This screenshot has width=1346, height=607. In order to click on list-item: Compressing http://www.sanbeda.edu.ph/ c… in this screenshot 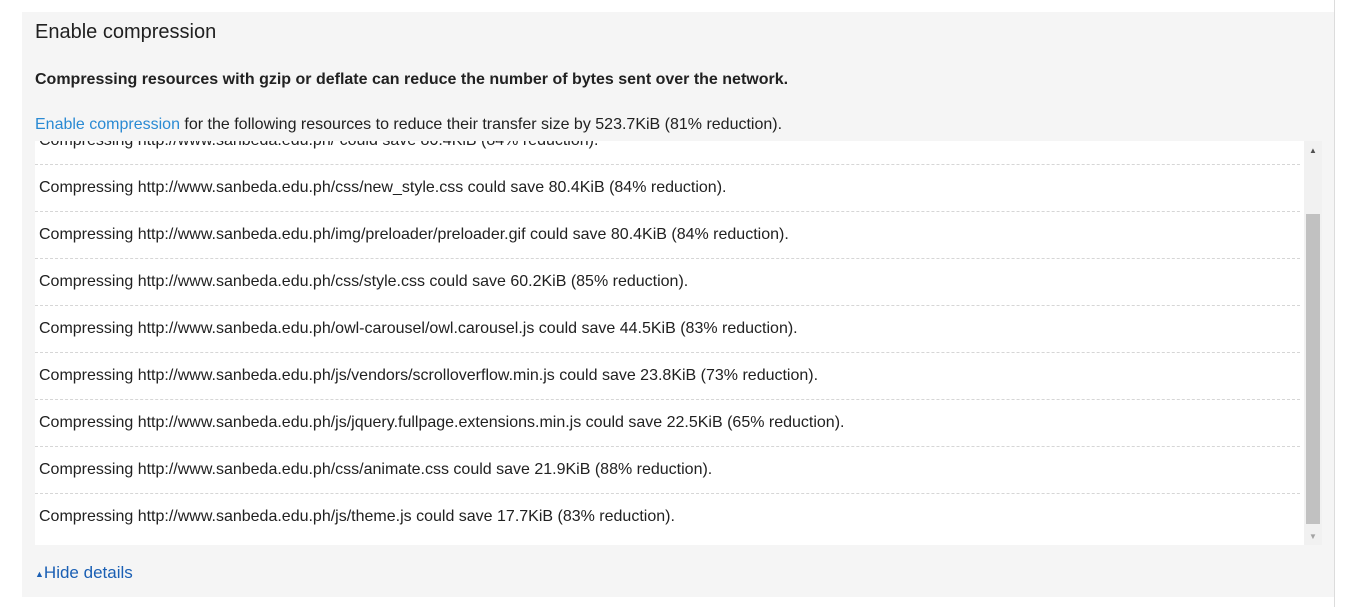, I will do `click(667, 153)`.